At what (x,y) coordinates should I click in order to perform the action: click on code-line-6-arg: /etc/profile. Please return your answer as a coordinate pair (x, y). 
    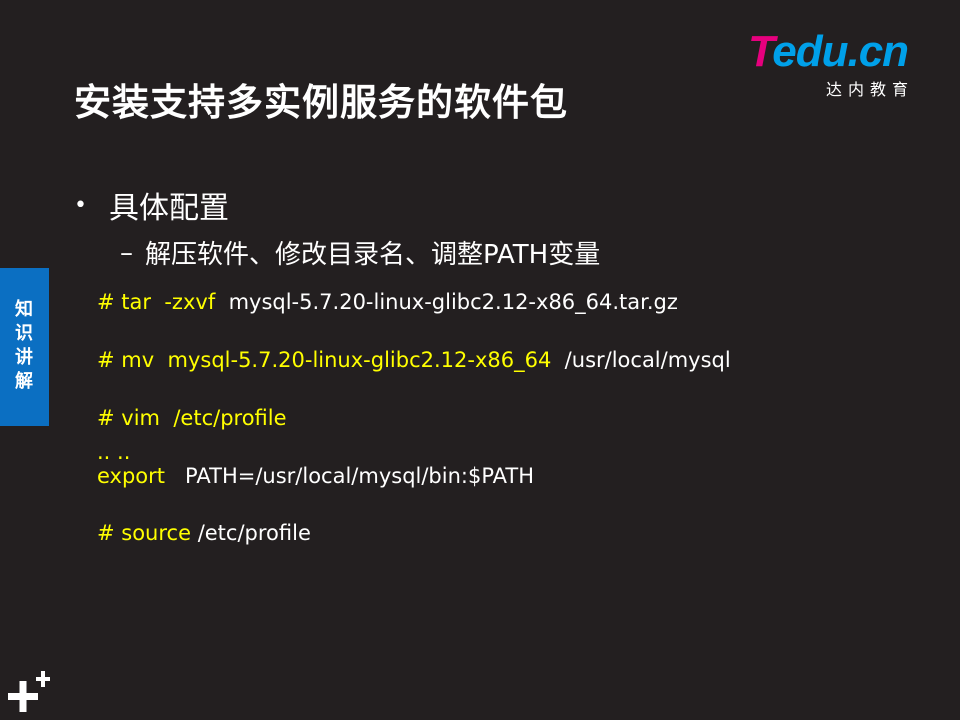
    Looking at the image, I should click on (251, 533).